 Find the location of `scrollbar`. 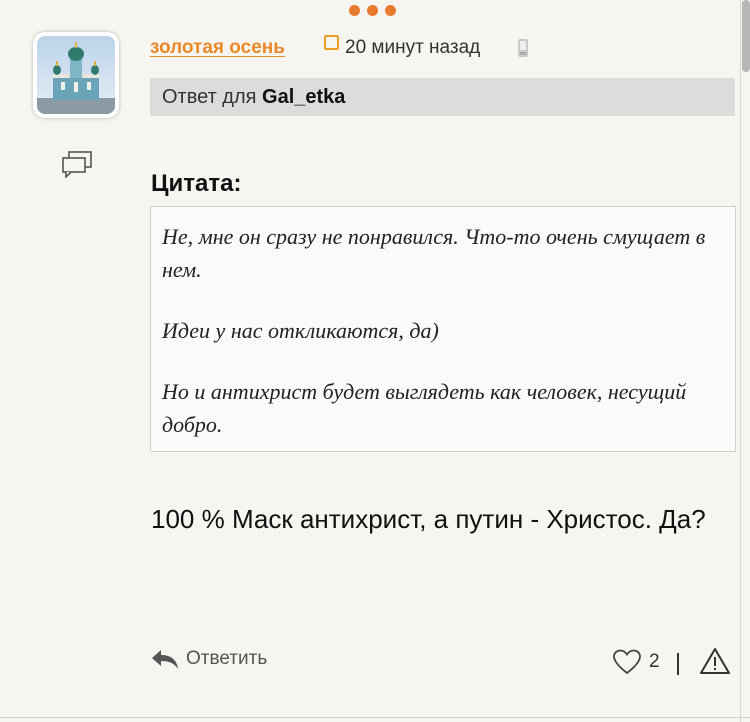

scrollbar is located at coordinates (746, 36).